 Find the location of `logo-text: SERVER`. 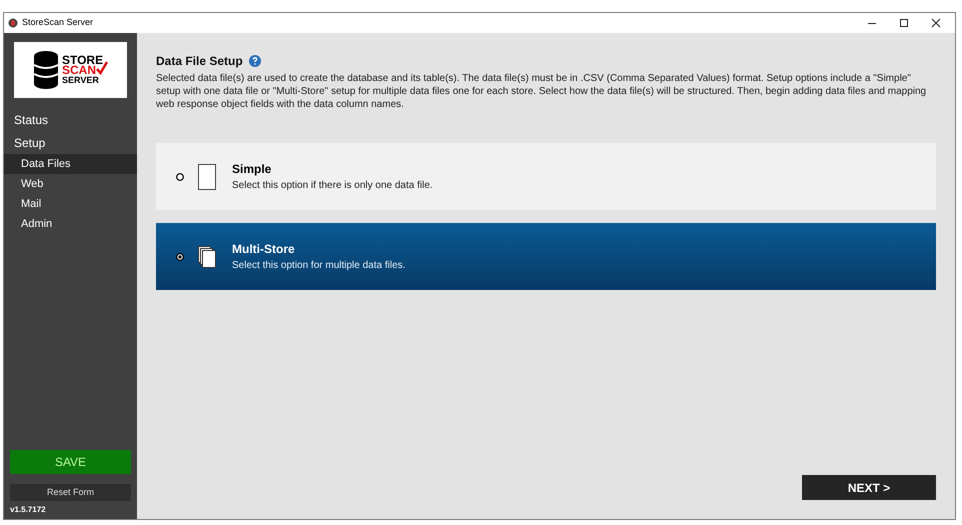

logo-text: SERVER is located at coordinates (81, 80).